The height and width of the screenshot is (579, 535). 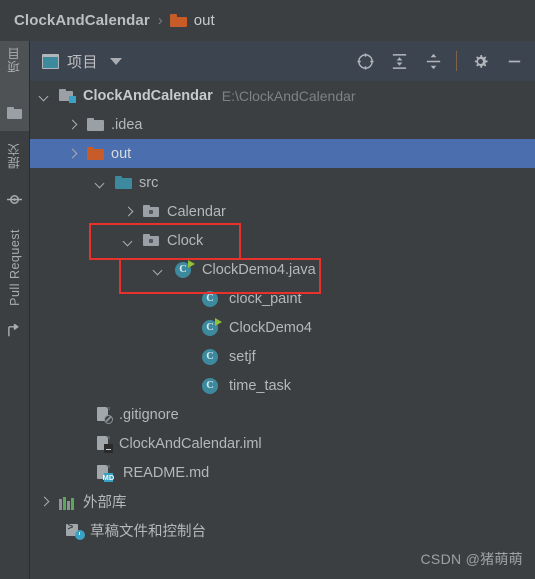 I want to click on sidebar-item-pull-request: Pull Request, so click(x=14, y=269).